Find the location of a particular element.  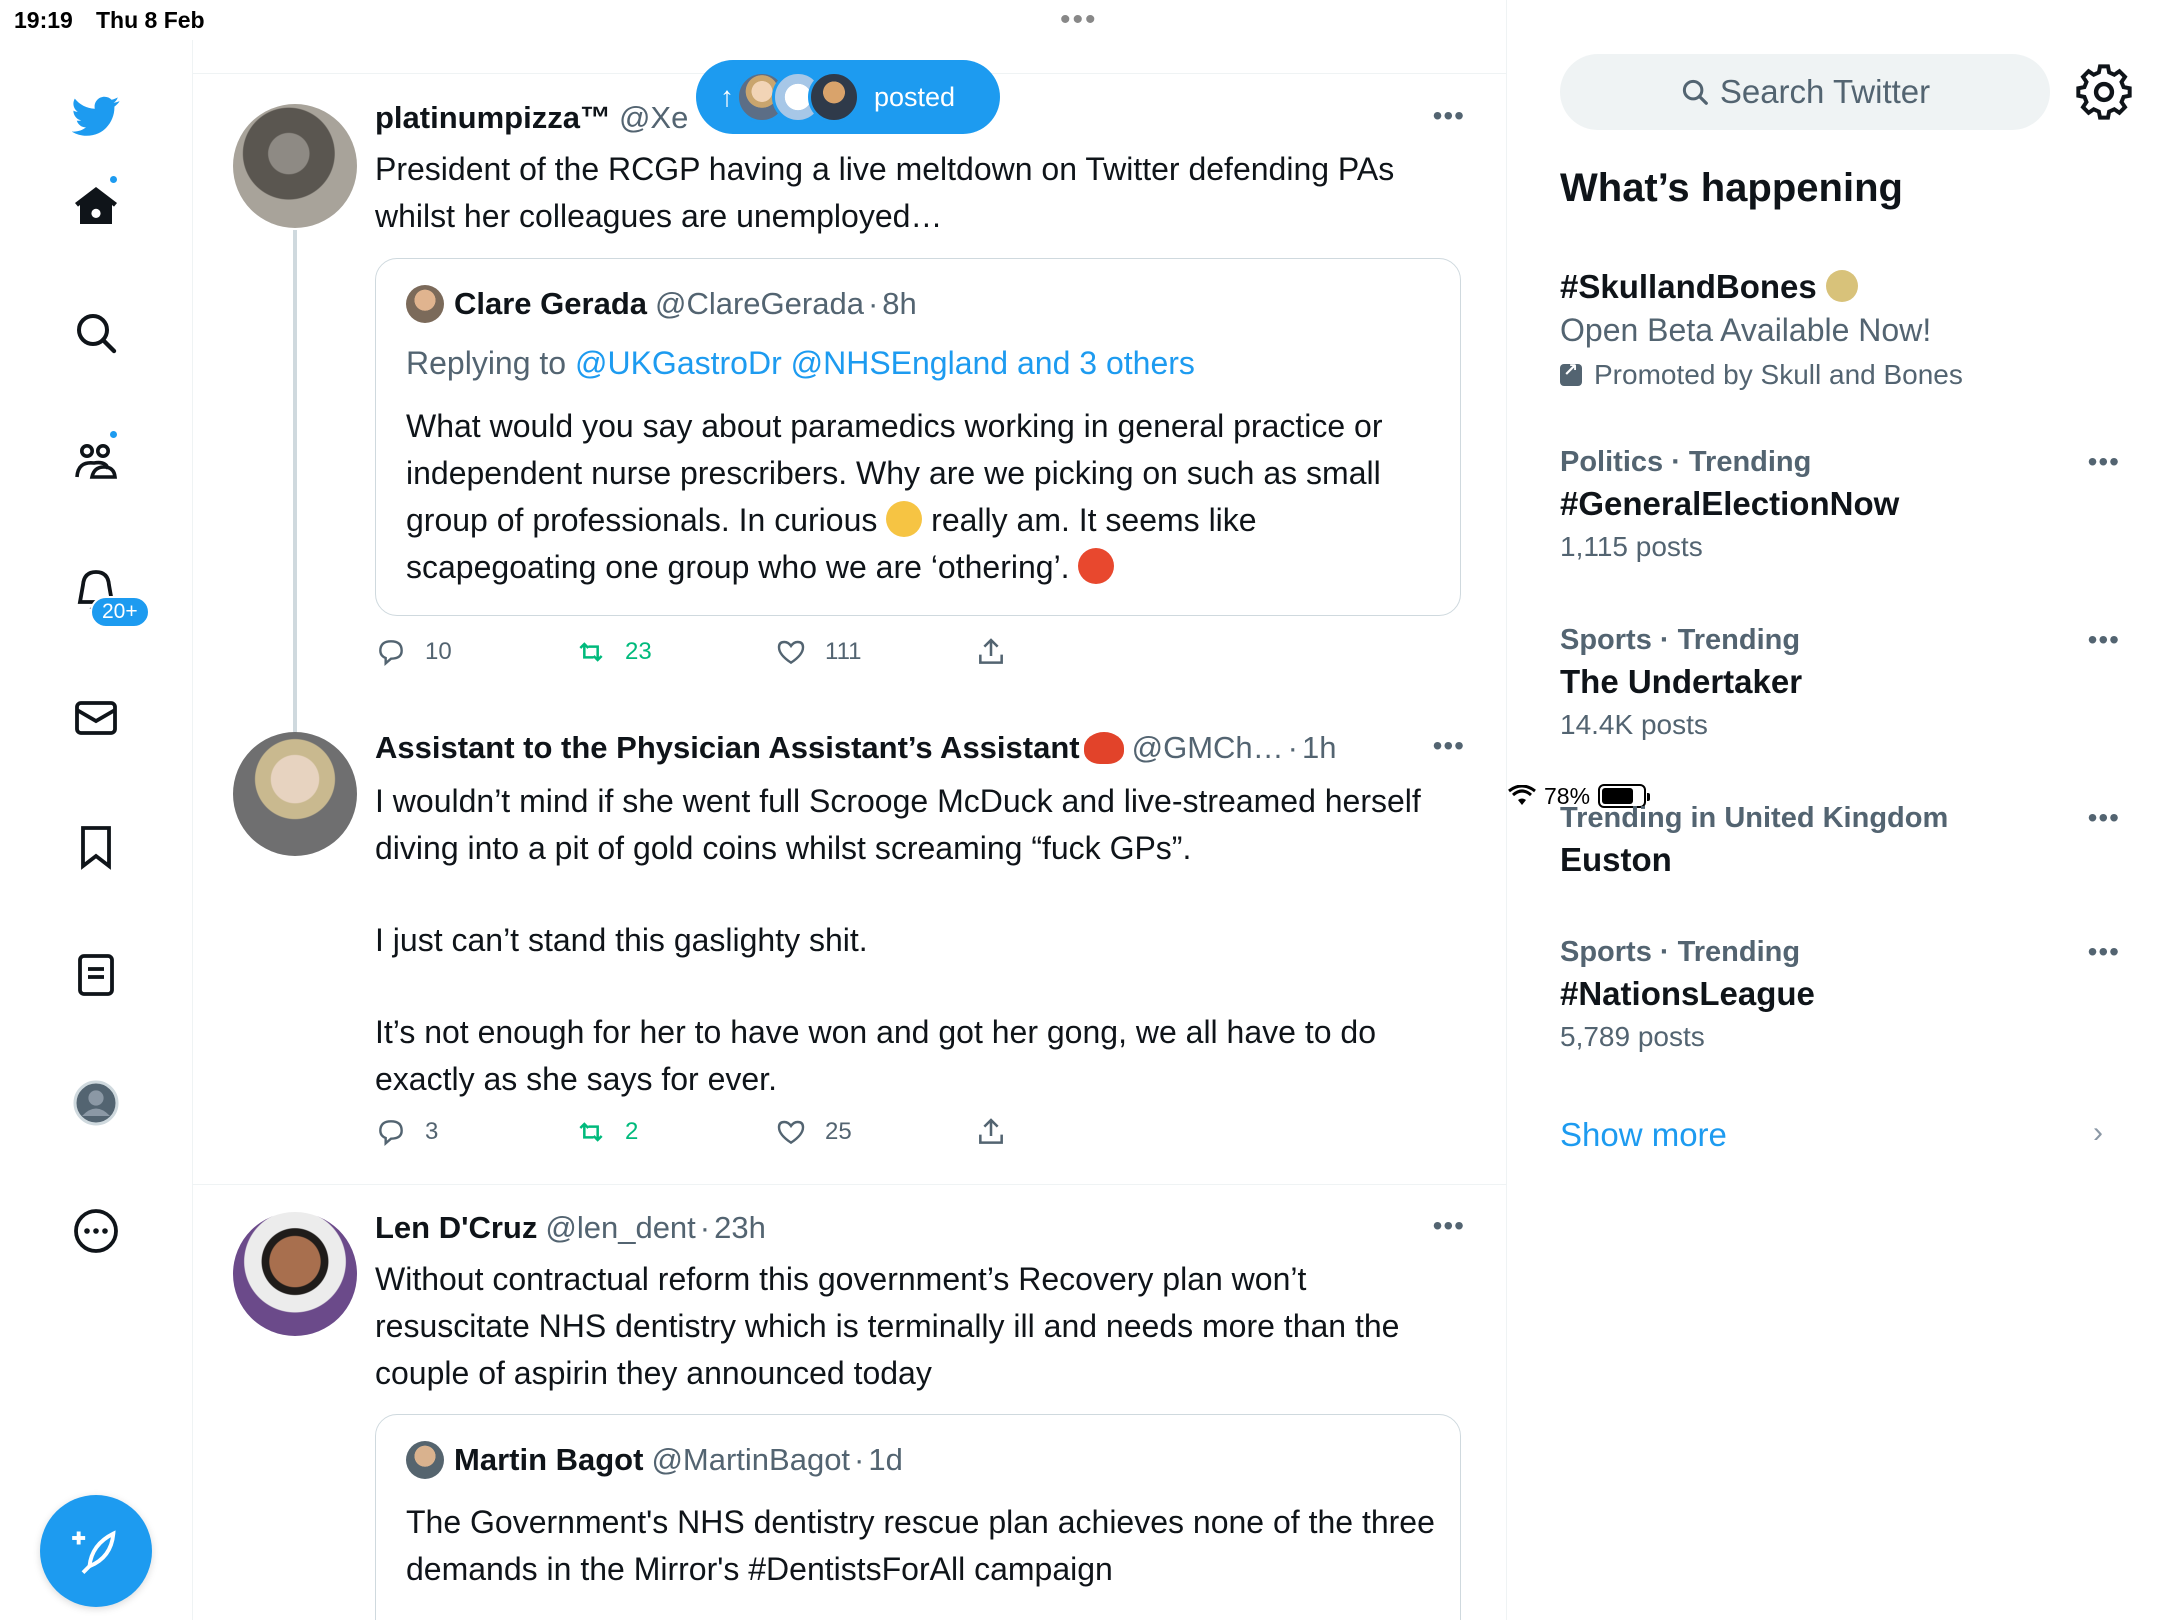

reply-count: 10 is located at coordinates (438, 651).